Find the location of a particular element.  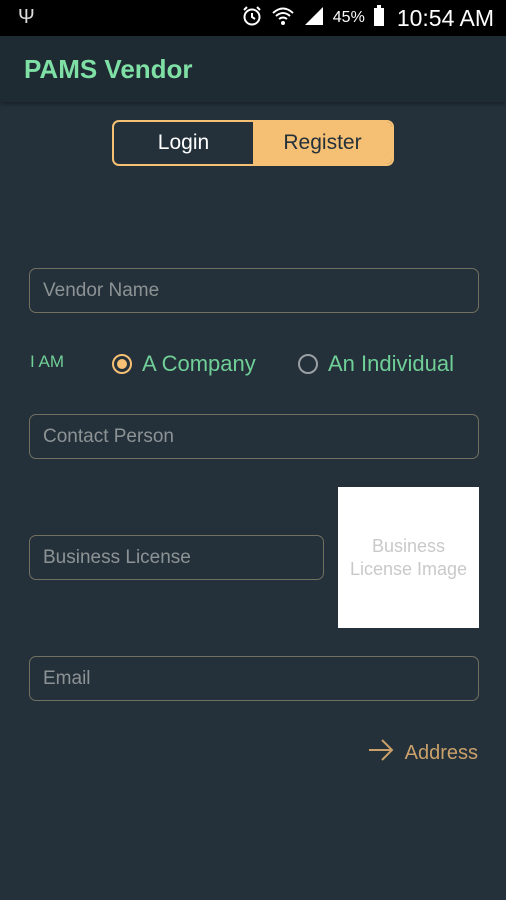

battery-icon is located at coordinates (379, 18).